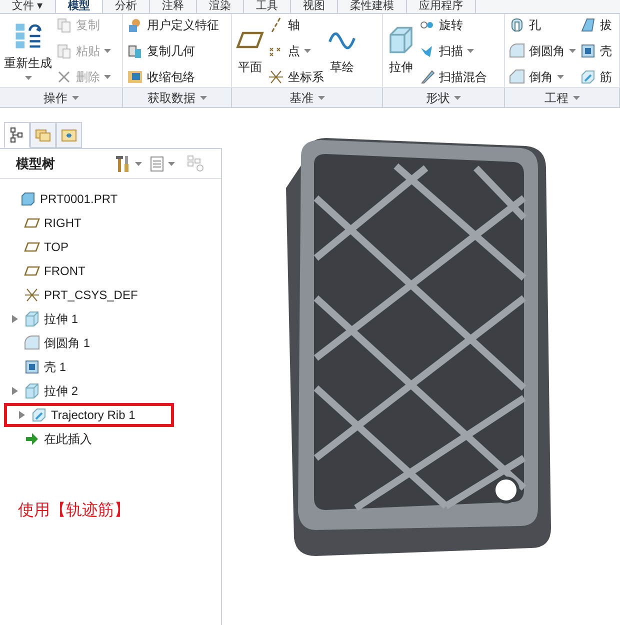 The image size is (620, 625). Describe the element at coordinates (296, 51) in the screenshot. I see `ribbon-button: 点` at that location.